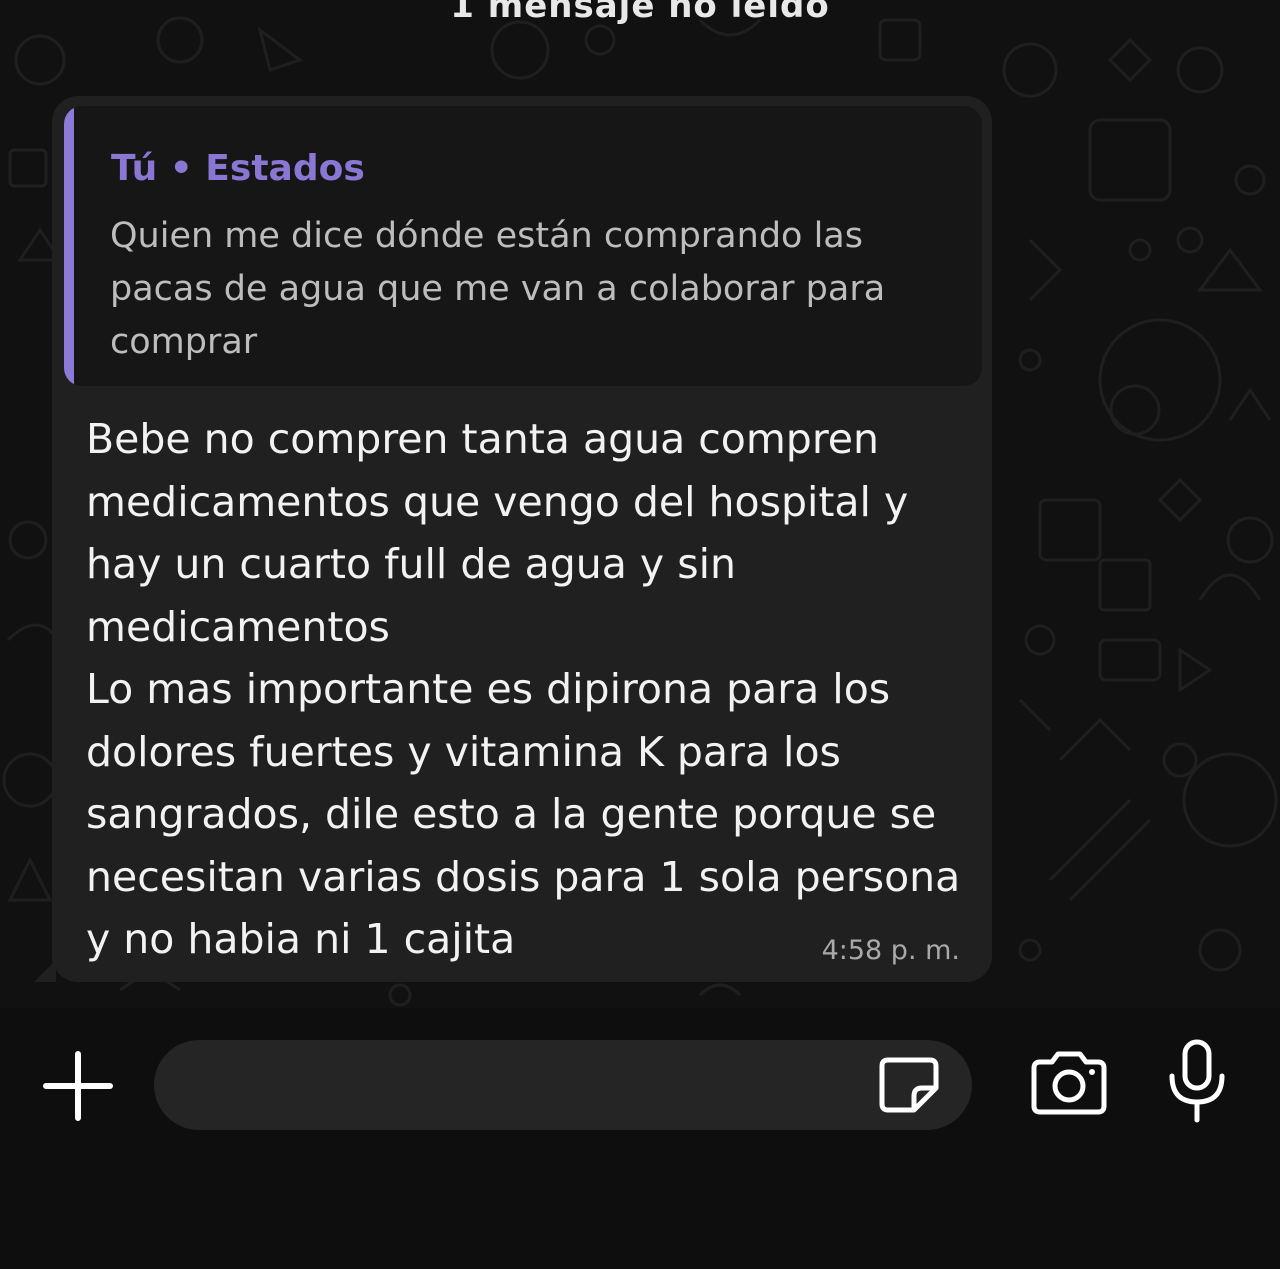  Describe the element at coordinates (238, 168) in the screenshot. I see `quote-author: Tú • Estados` at that location.